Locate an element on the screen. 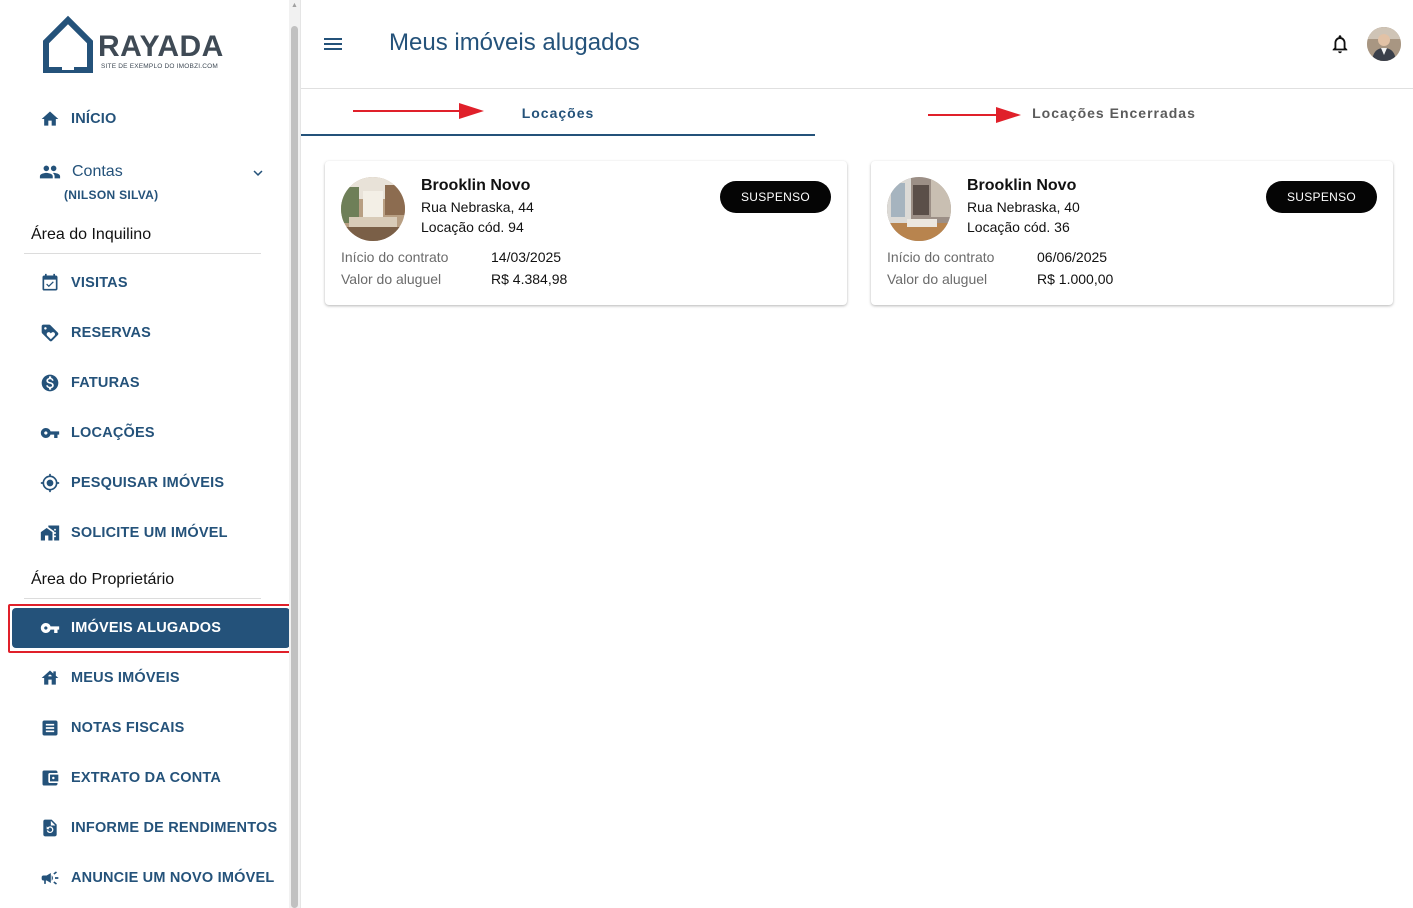 This screenshot has height=908, width=1413. sidebar-item-label: INFORME DE RENDIMENTOS is located at coordinates (174, 828).